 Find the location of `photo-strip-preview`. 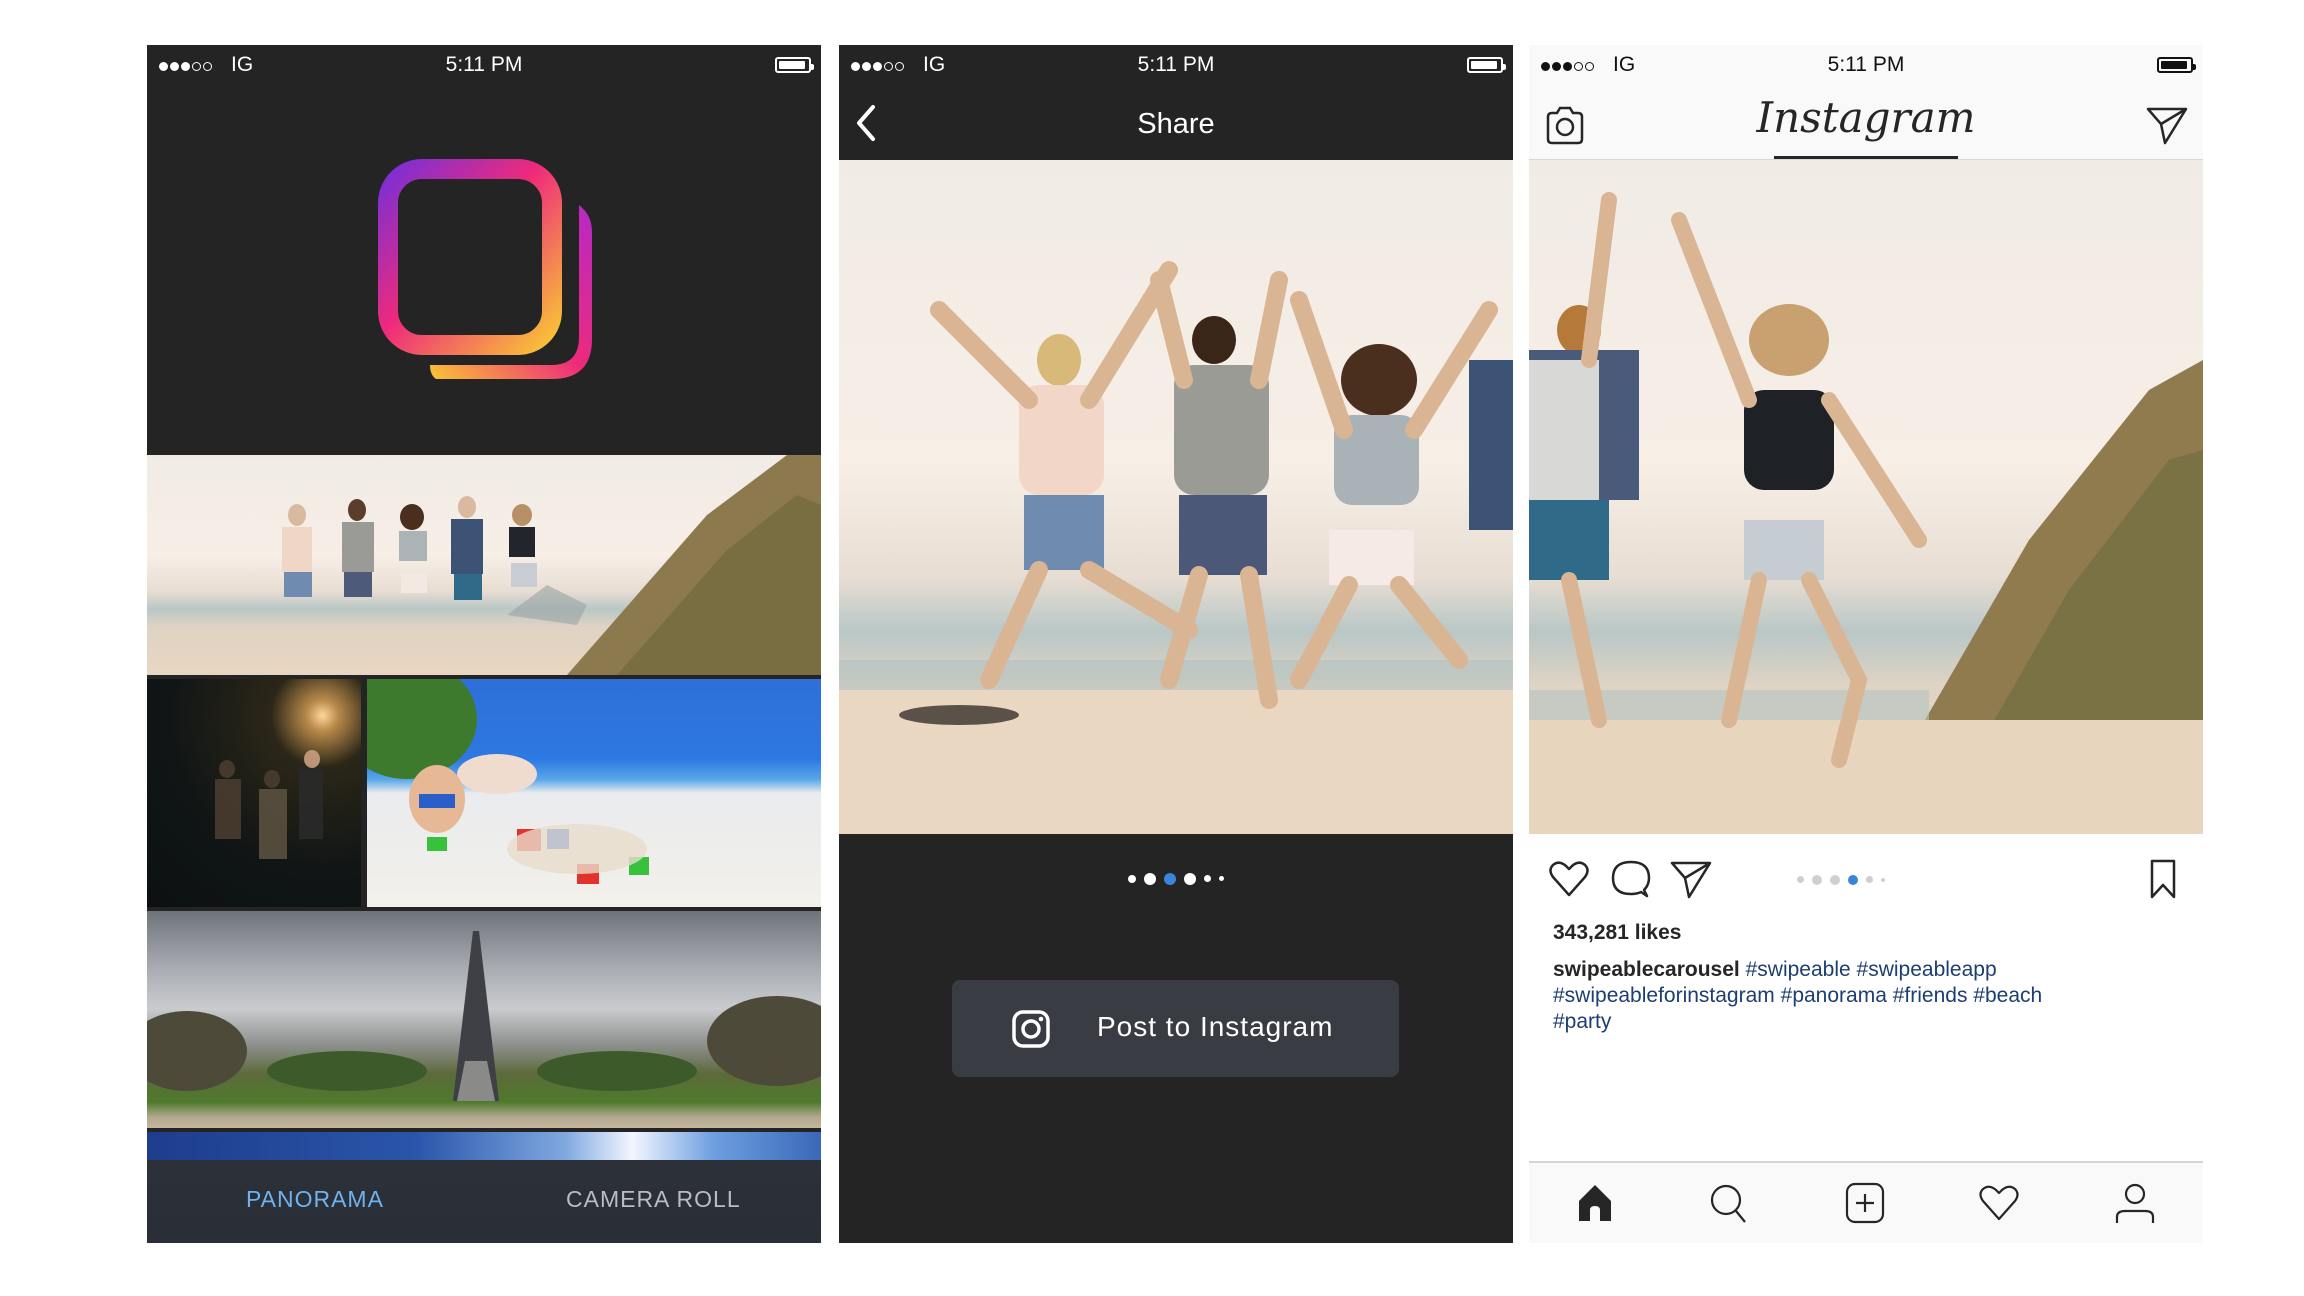

photo-strip-preview is located at coordinates (484, 1146).